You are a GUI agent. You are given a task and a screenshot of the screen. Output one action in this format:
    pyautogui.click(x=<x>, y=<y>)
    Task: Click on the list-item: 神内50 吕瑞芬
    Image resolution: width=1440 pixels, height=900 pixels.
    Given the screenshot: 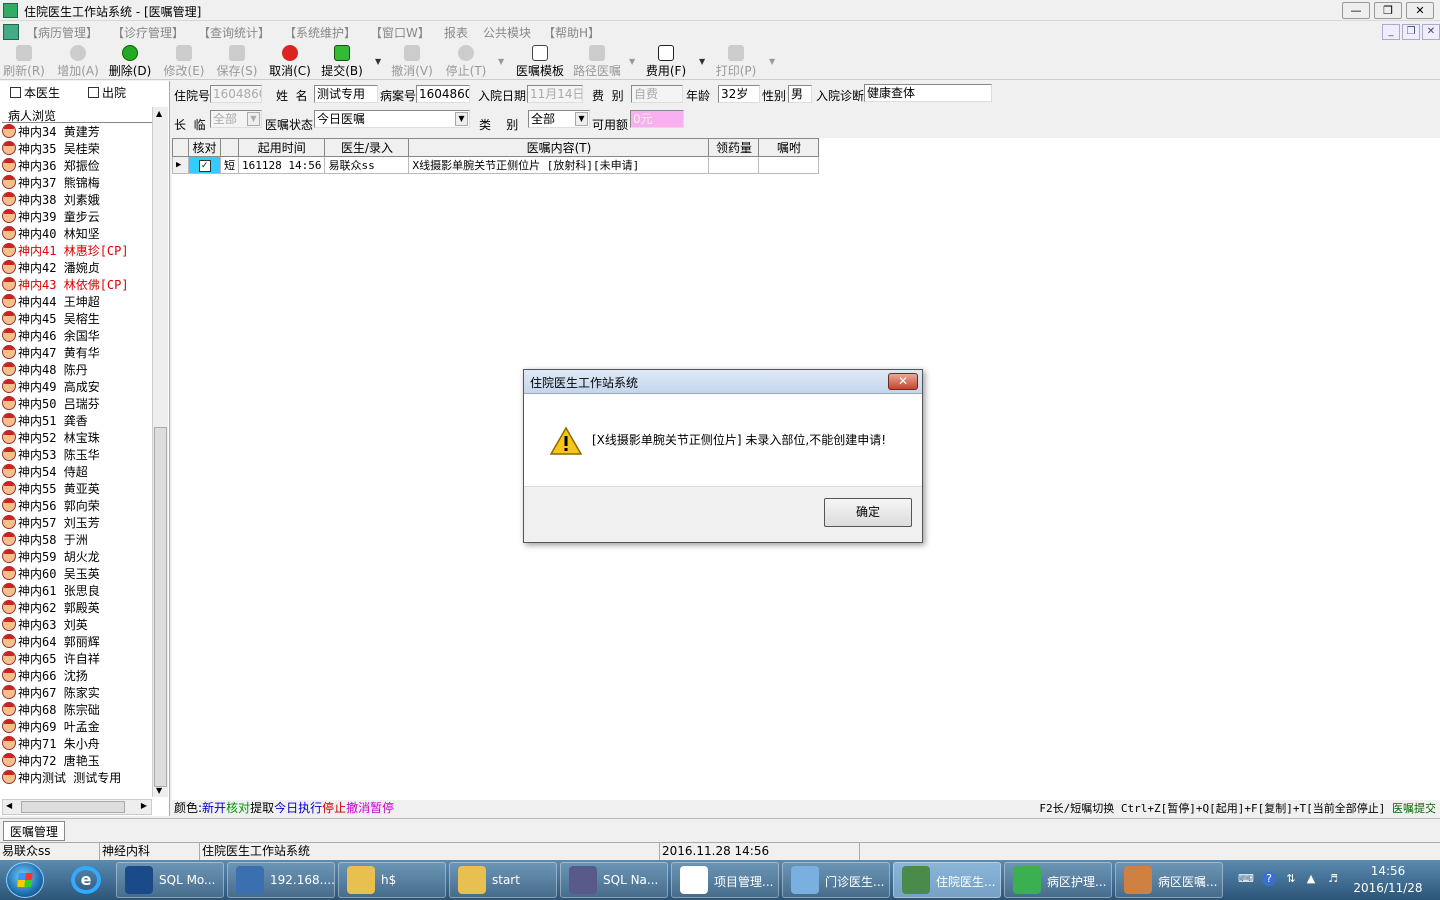 What is the action you would take?
    pyautogui.click(x=77, y=404)
    